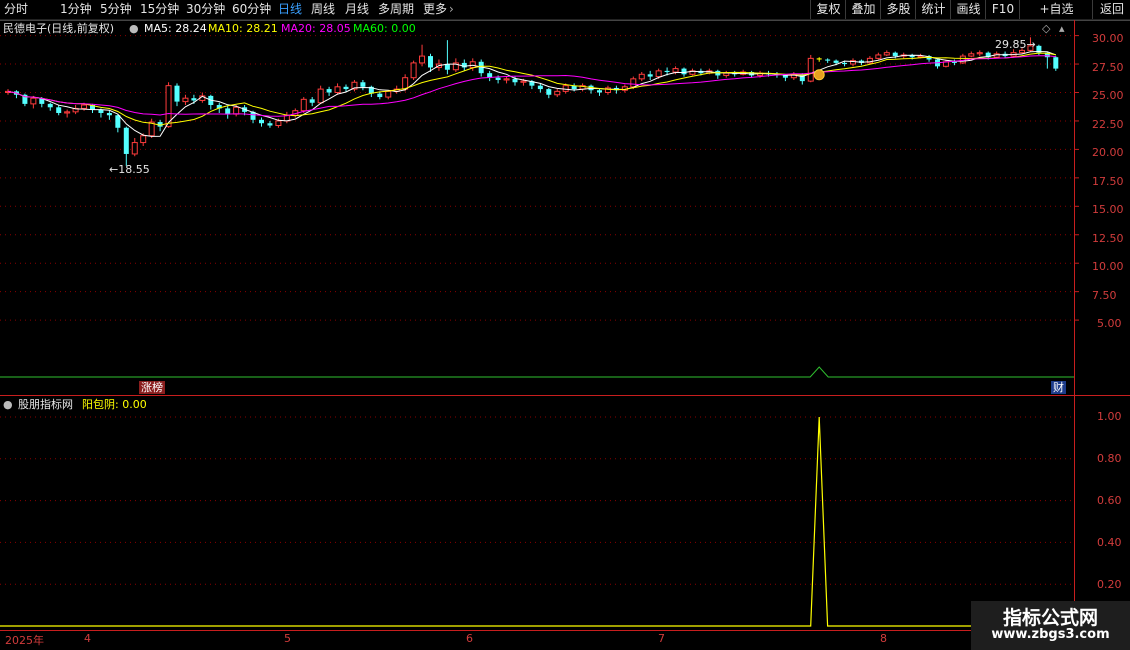  Describe the element at coordinates (1109, 584) in the screenshot. I see `indicator-tick: 0.20` at that location.